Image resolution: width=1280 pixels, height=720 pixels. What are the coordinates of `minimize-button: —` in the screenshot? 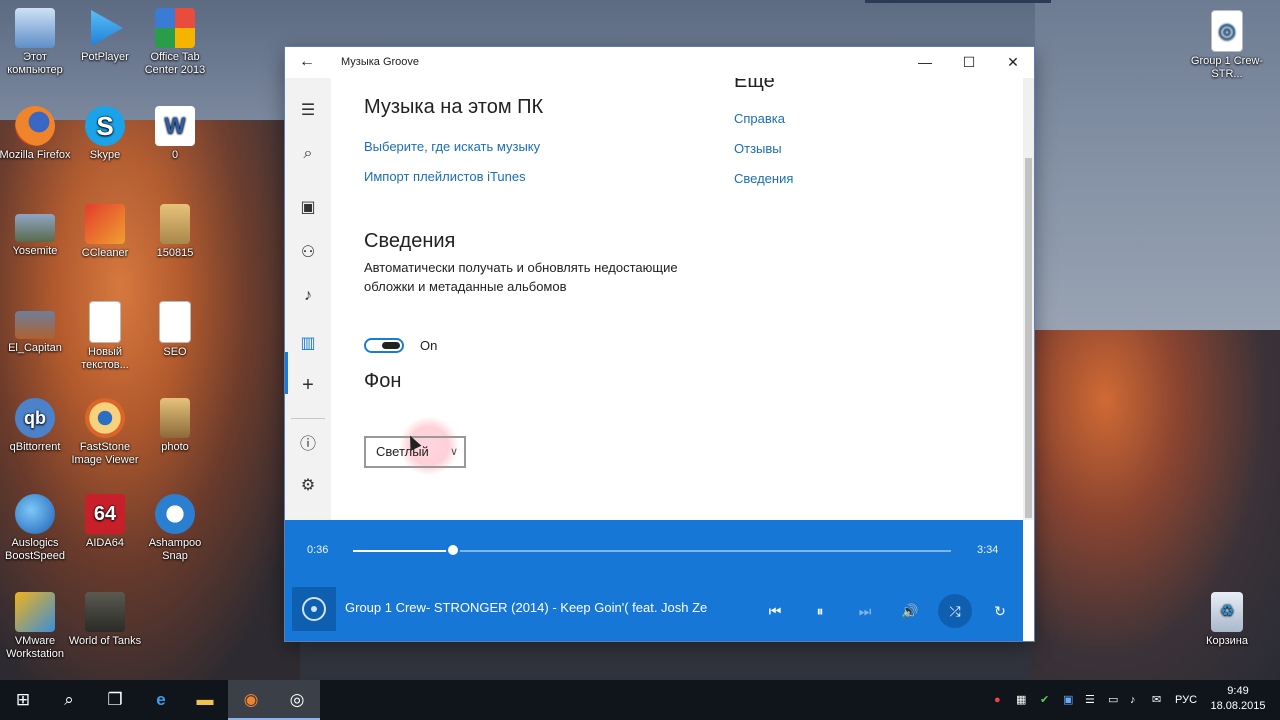 It's located at (925, 62).